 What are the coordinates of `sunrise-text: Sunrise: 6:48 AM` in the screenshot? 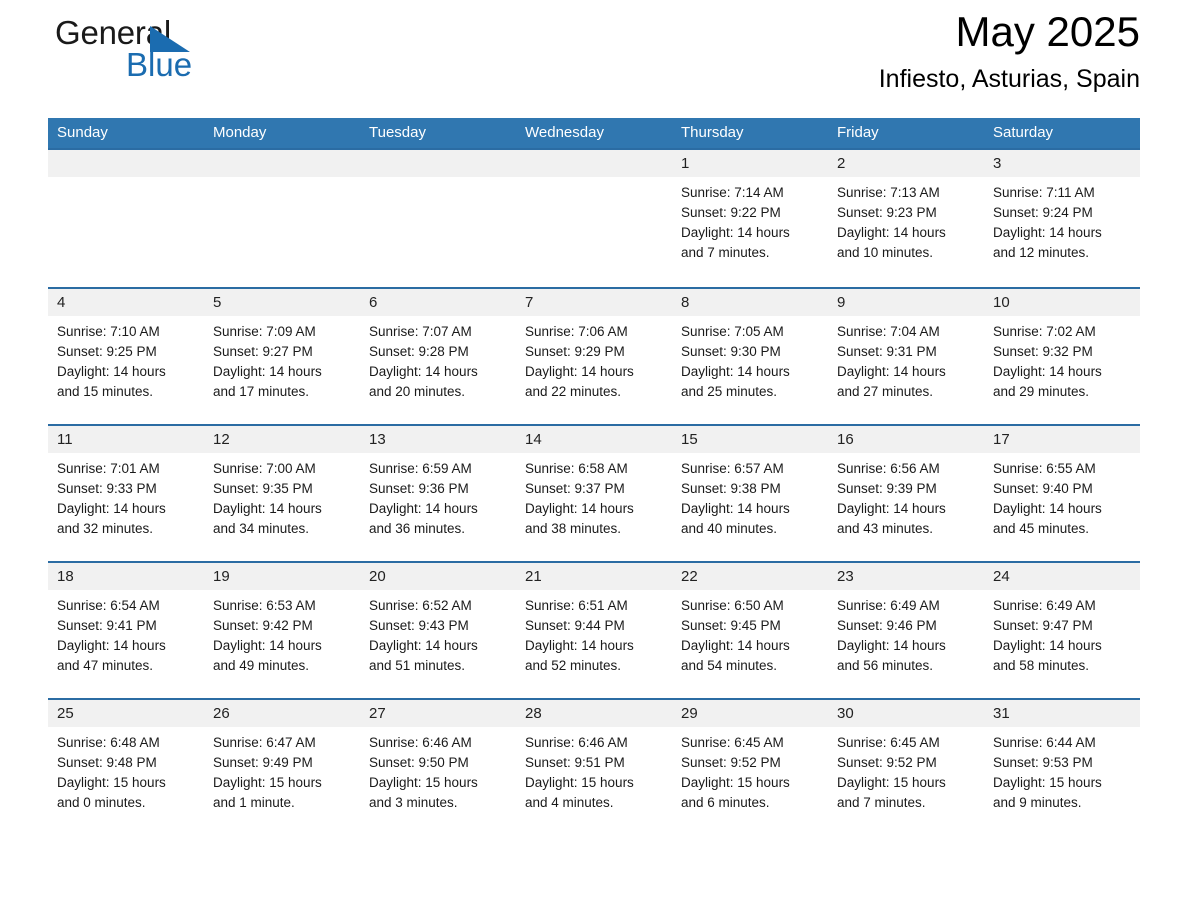 It's located at (108, 742).